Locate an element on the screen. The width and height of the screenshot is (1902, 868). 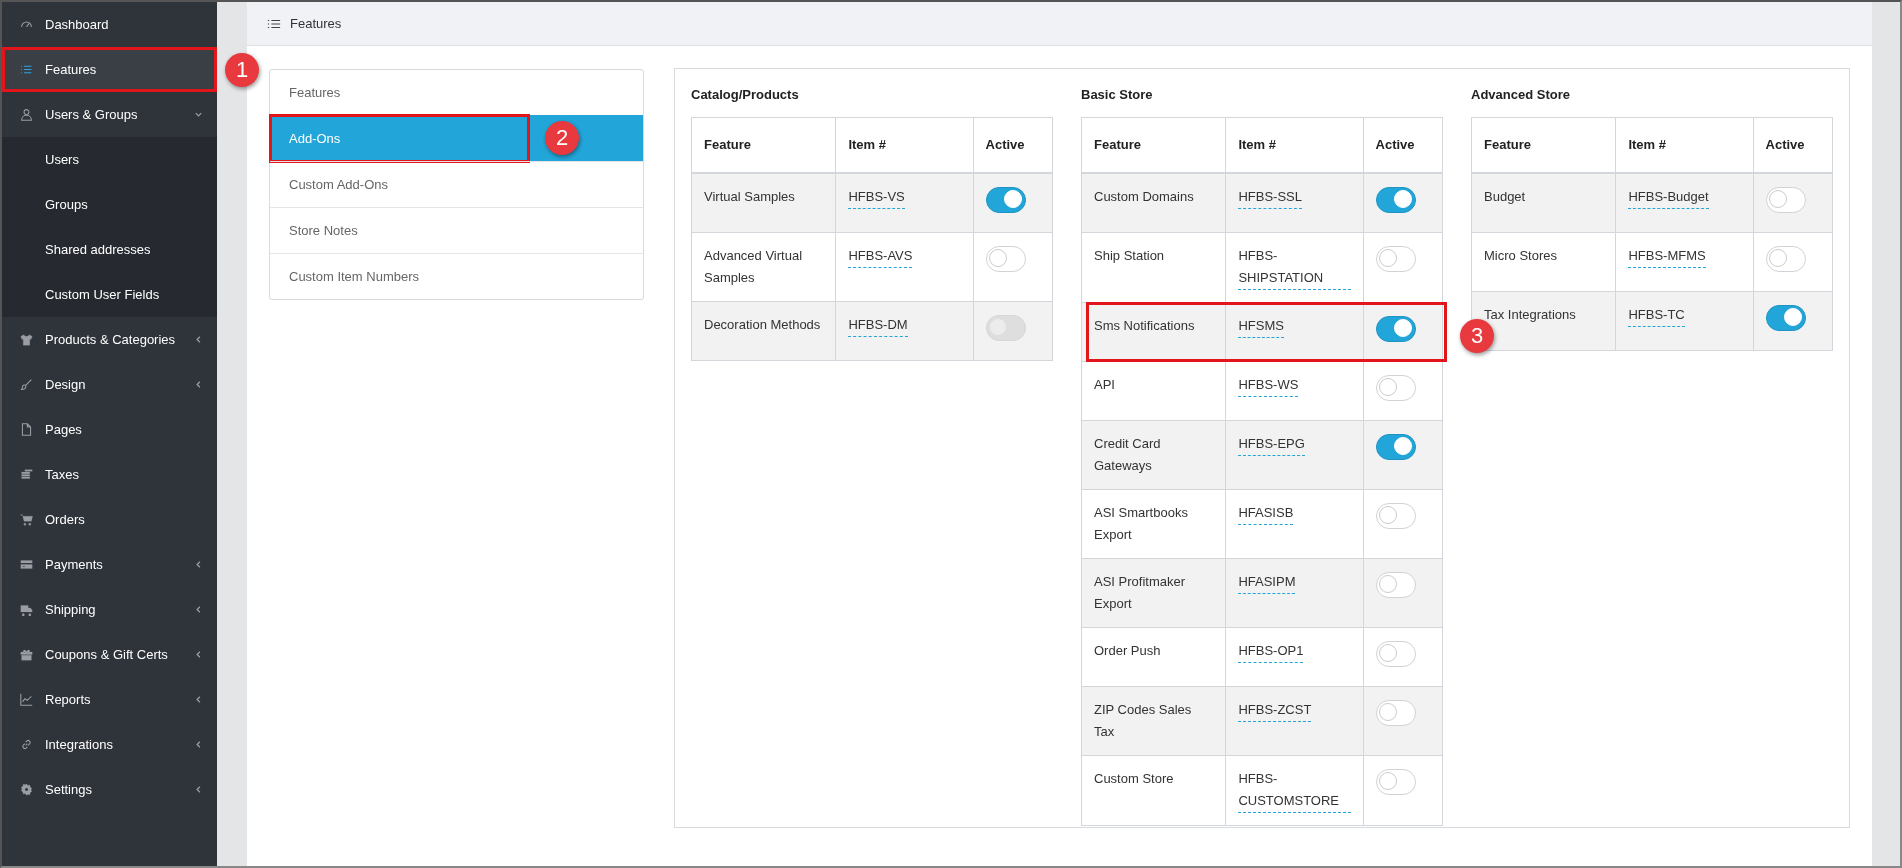
sidebar-item: Orders is located at coordinates (109, 519).